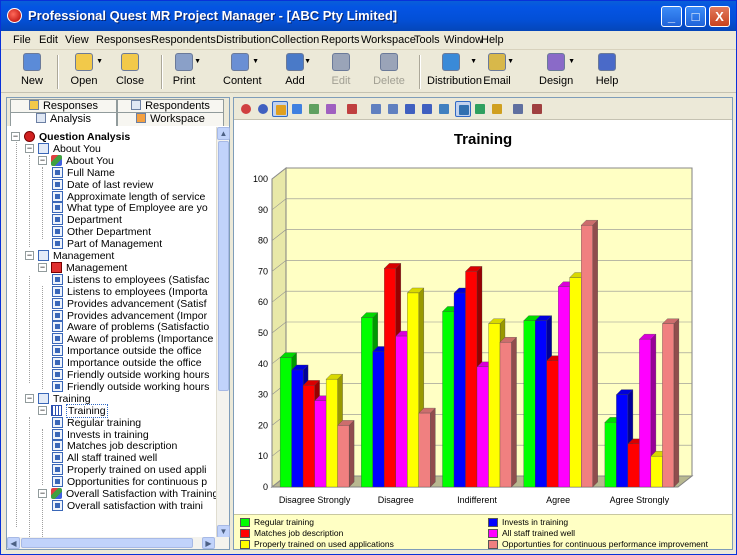 The height and width of the screenshot is (555, 737). I want to click on donut-chart-button, so click(263, 109).